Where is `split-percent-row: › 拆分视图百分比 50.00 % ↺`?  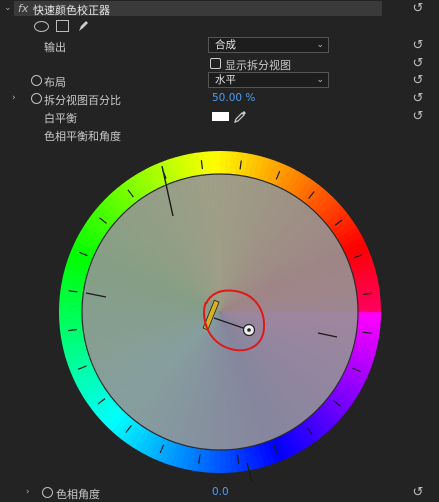 split-percent-row: › 拆分视图百分比 50.00 % ↺ is located at coordinates (219, 99).